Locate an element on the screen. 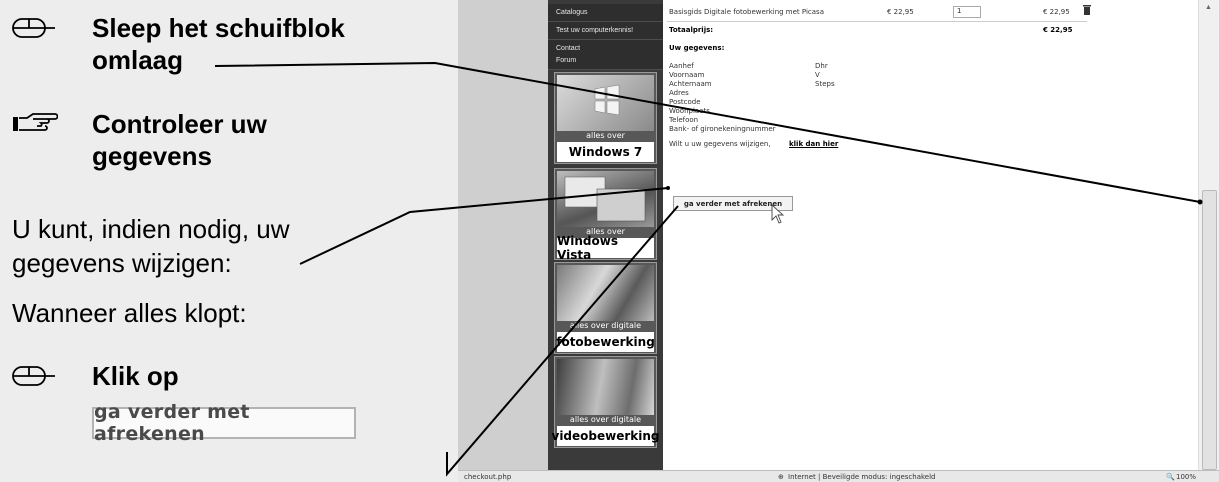 The image size is (1219, 482). tile-videobewerking: alles over digitale videobewerking is located at coordinates (606, 402).